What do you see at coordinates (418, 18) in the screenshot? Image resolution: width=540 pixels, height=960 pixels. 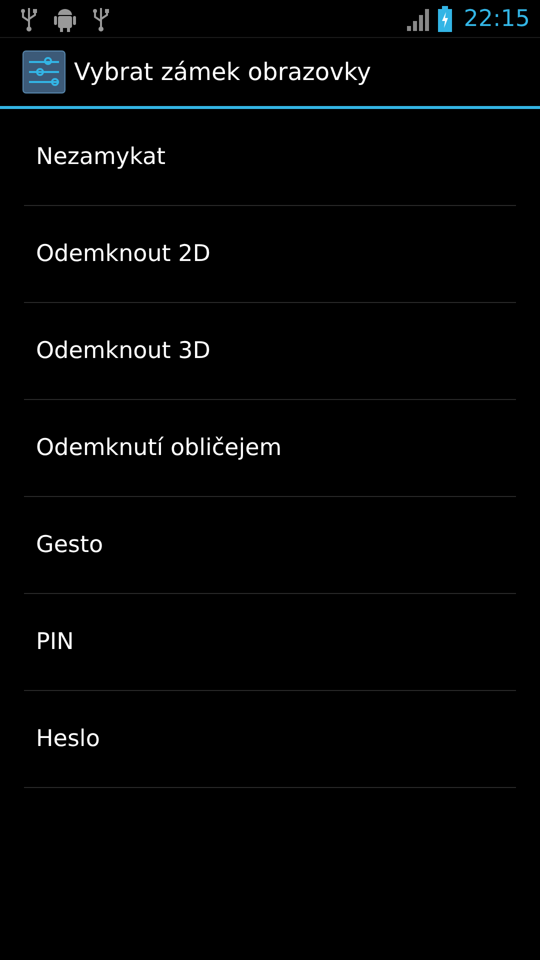 I see `signal-icon` at bounding box center [418, 18].